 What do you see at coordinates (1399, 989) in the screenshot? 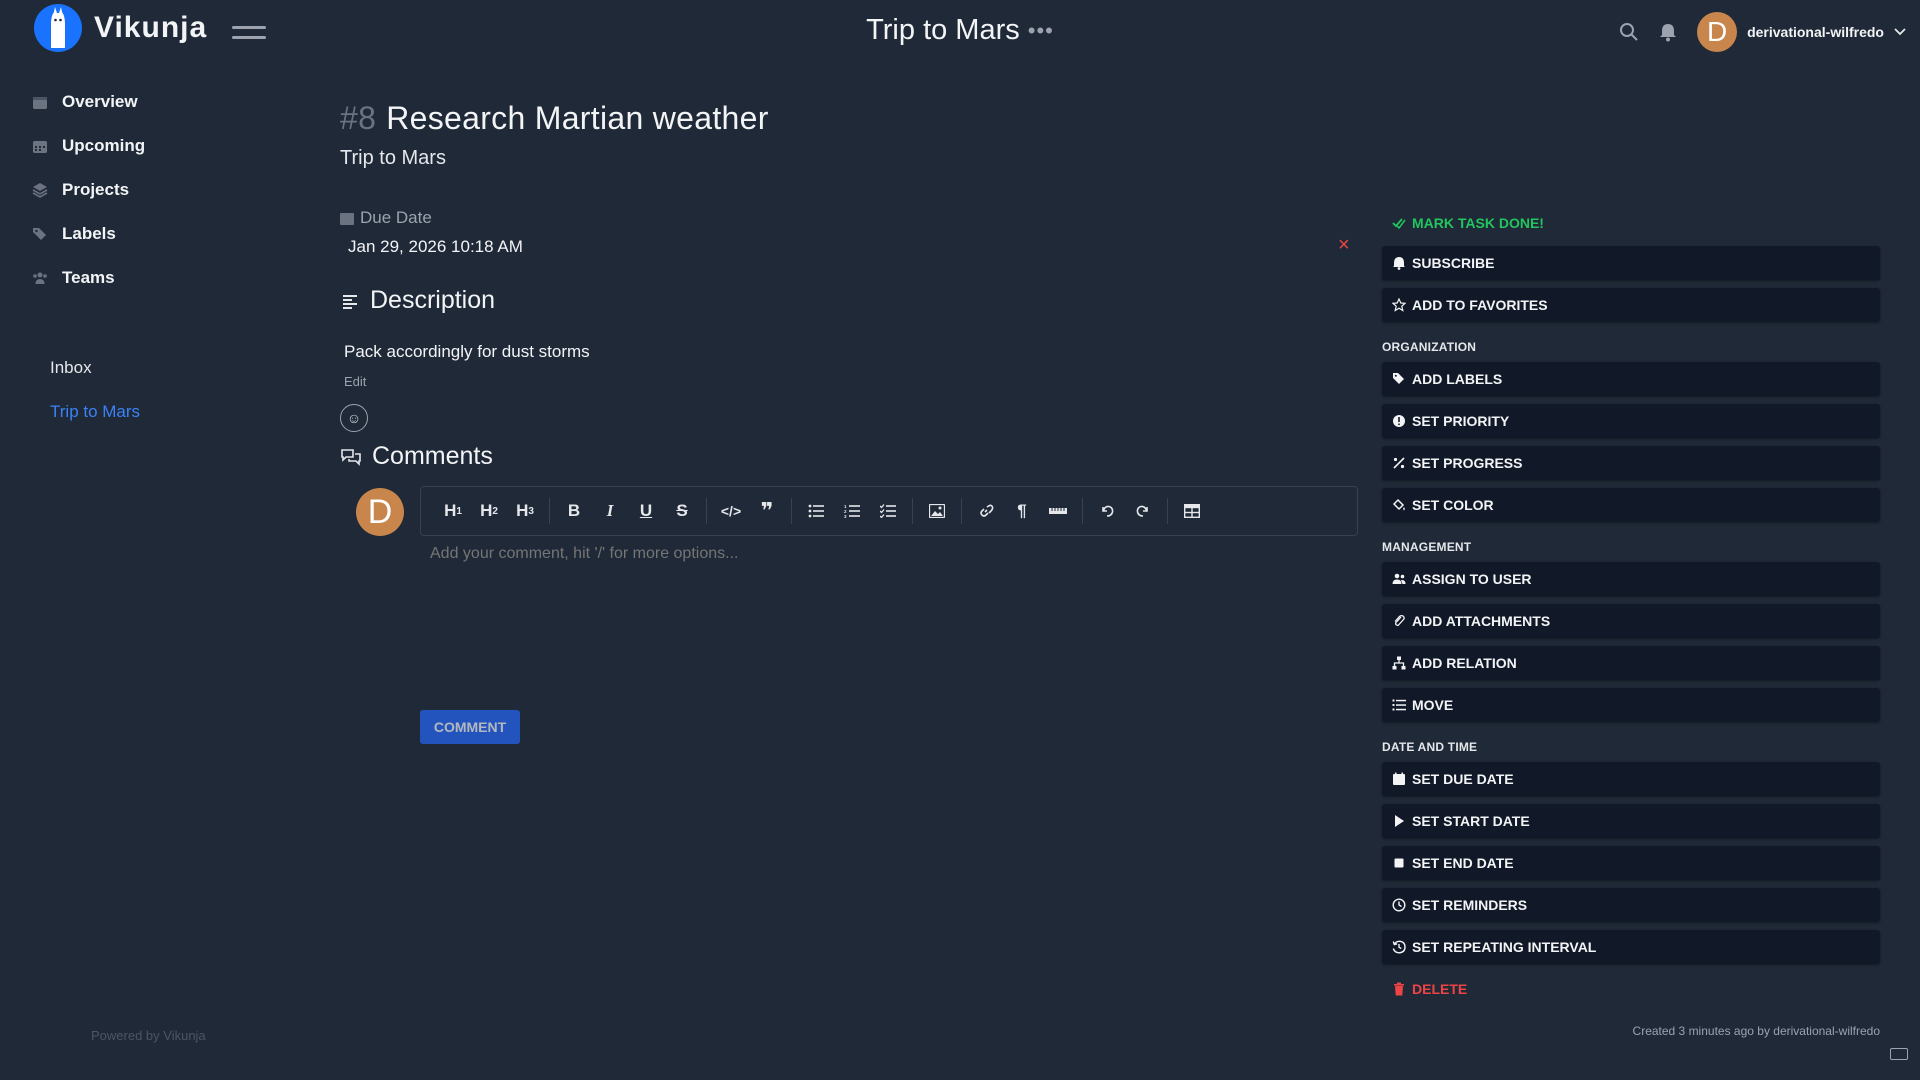
I see `trash-icon` at bounding box center [1399, 989].